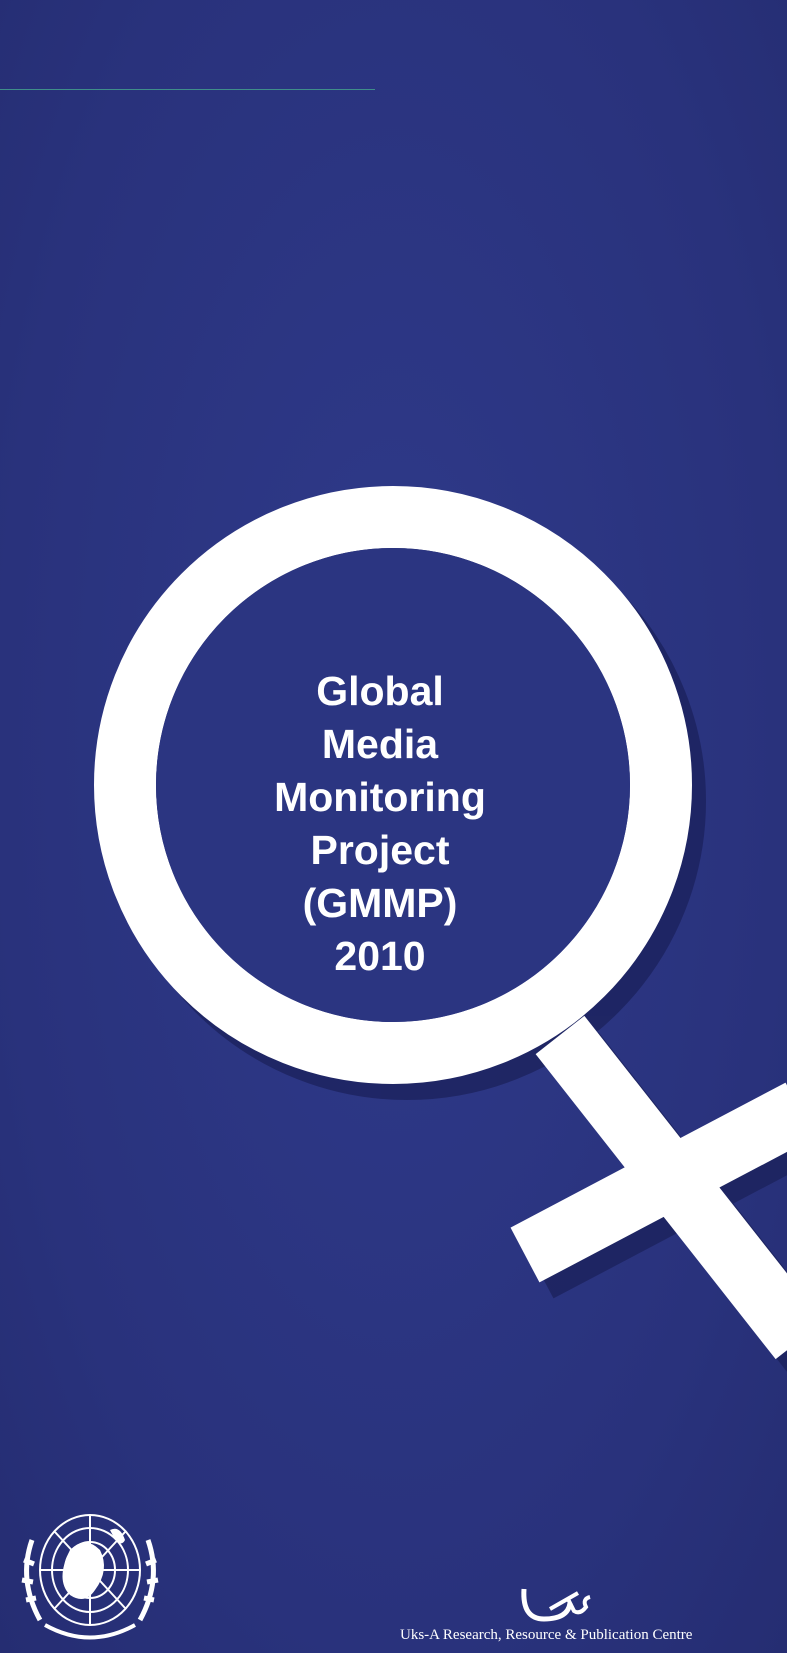 This screenshot has height=1653, width=787. I want to click on uks-logo, so click(556, 1605).